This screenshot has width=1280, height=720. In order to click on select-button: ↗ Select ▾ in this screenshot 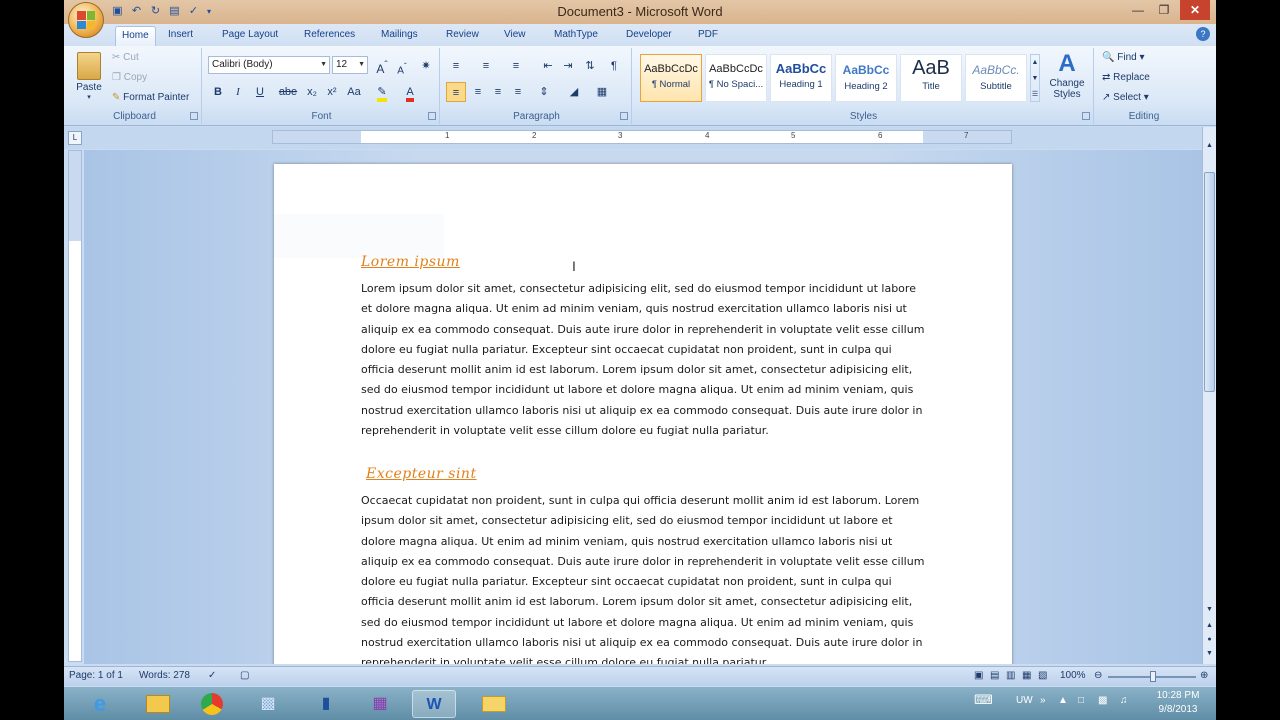, I will do `click(1125, 97)`.